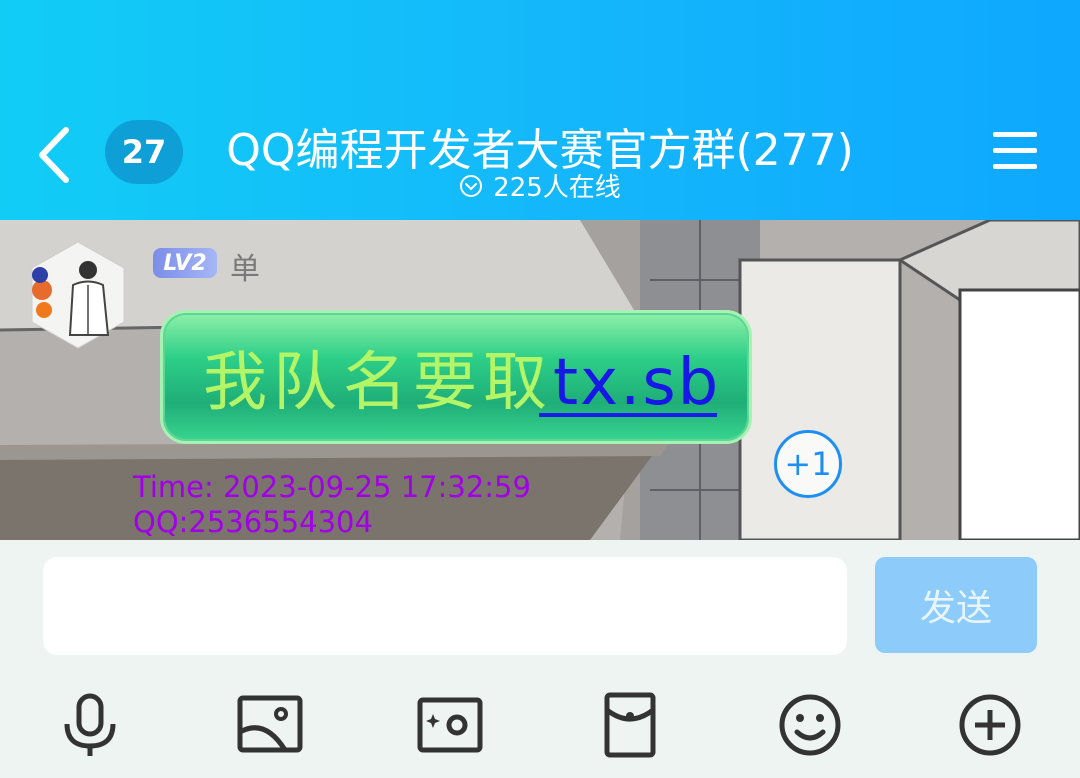 The width and height of the screenshot is (1080, 778). What do you see at coordinates (332, 487) in the screenshot?
I see `message-time: Time: 2023-09-25 17:32:59` at bounding box center [332, 487].